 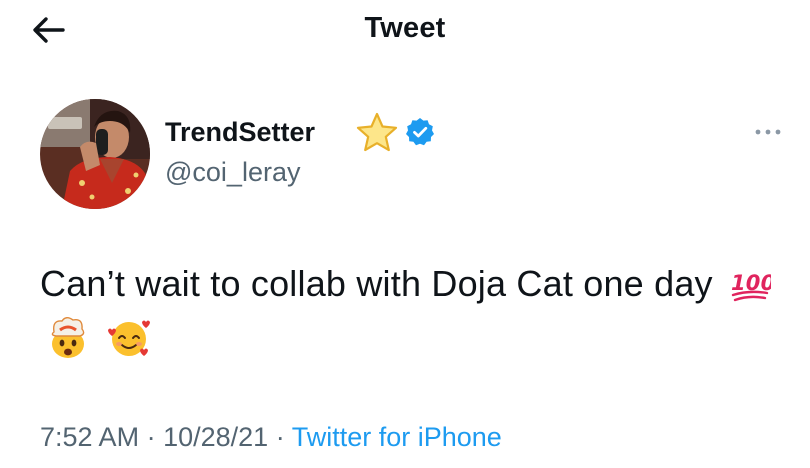 What do you see at coordinates (397, 437) in the screenshot?
I see `tweet-source-link: Twitter for iPhone` at bounding box center [397, 437].